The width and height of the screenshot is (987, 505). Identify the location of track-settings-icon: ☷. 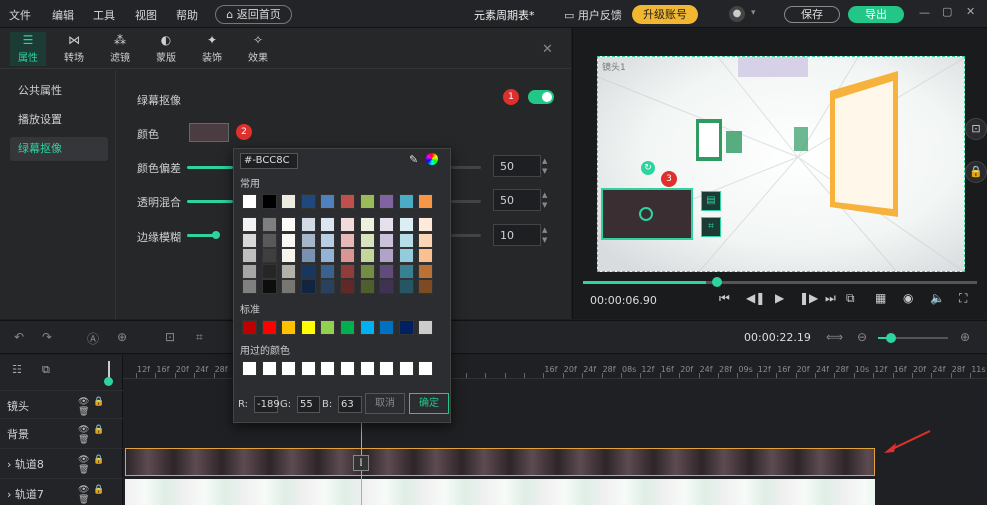
(17, 369).